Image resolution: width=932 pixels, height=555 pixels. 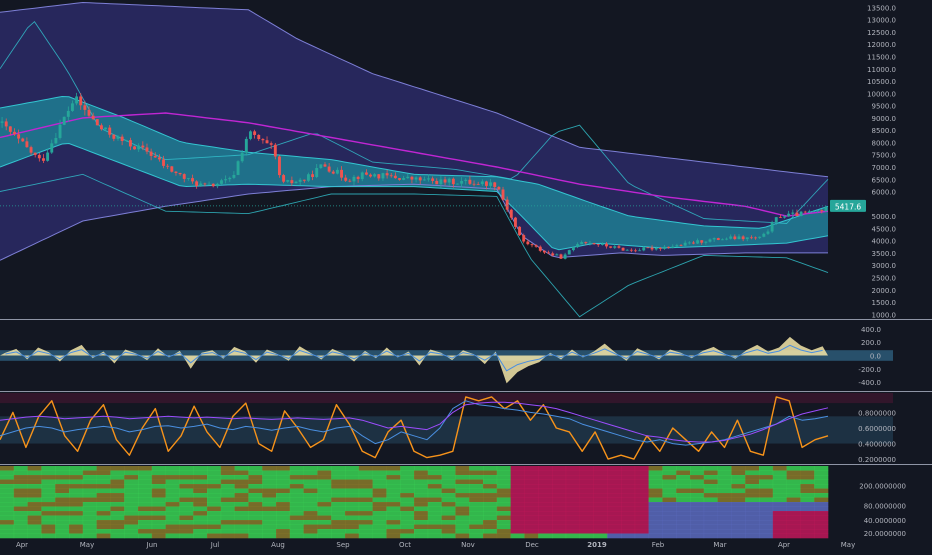 What do you see at coordinates (884, 168) in the screenshot?
I see `price-tick-label: 7000.0` at bounding box center [884, 168].